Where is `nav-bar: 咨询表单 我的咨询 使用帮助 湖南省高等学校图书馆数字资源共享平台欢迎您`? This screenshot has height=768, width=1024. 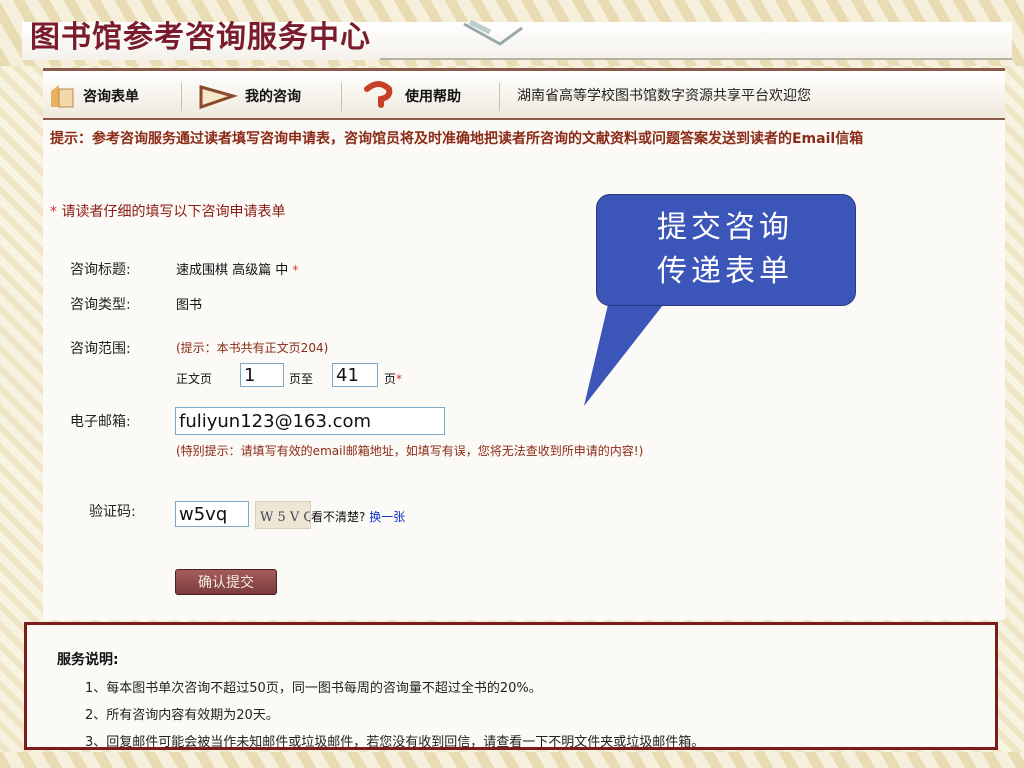
nav-bar: 咨询表单 我的咨询 使用帮助 湖南省高等学校图书馆数字资源共享平台欢迎您 is located at coordinates (524, 94).